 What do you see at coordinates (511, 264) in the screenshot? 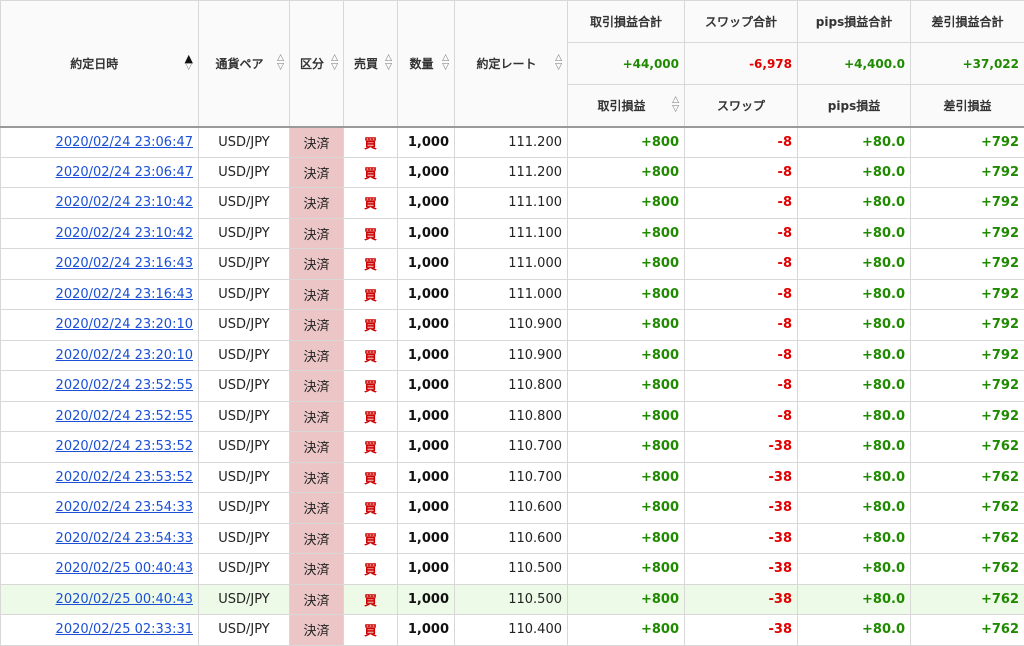
I see `rate-cell: 111.000` at bounding box center [511, 264].